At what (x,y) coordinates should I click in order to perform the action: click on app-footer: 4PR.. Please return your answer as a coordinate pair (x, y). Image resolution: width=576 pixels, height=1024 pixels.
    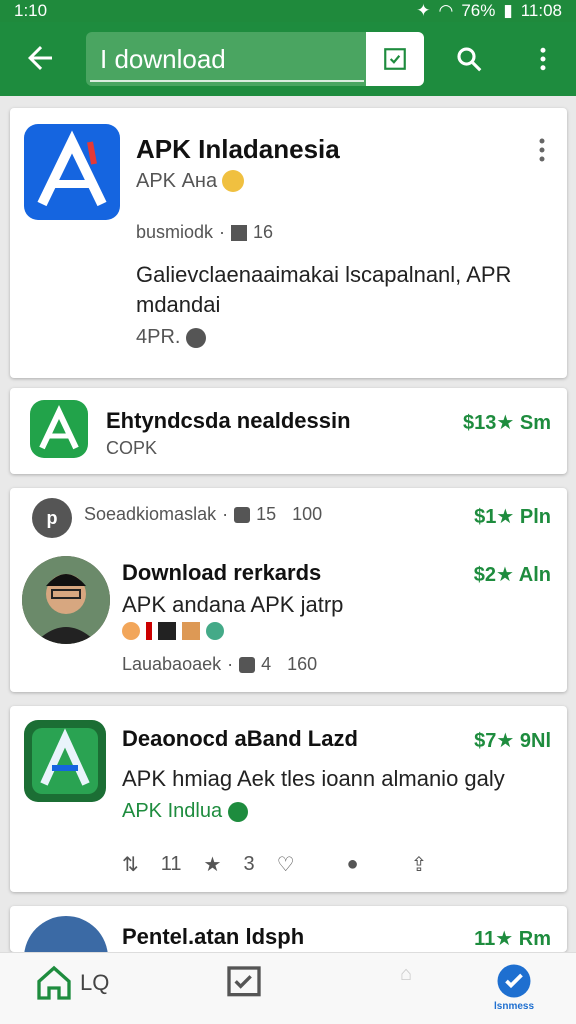
    Looking at the image, I should click on (171, 337).